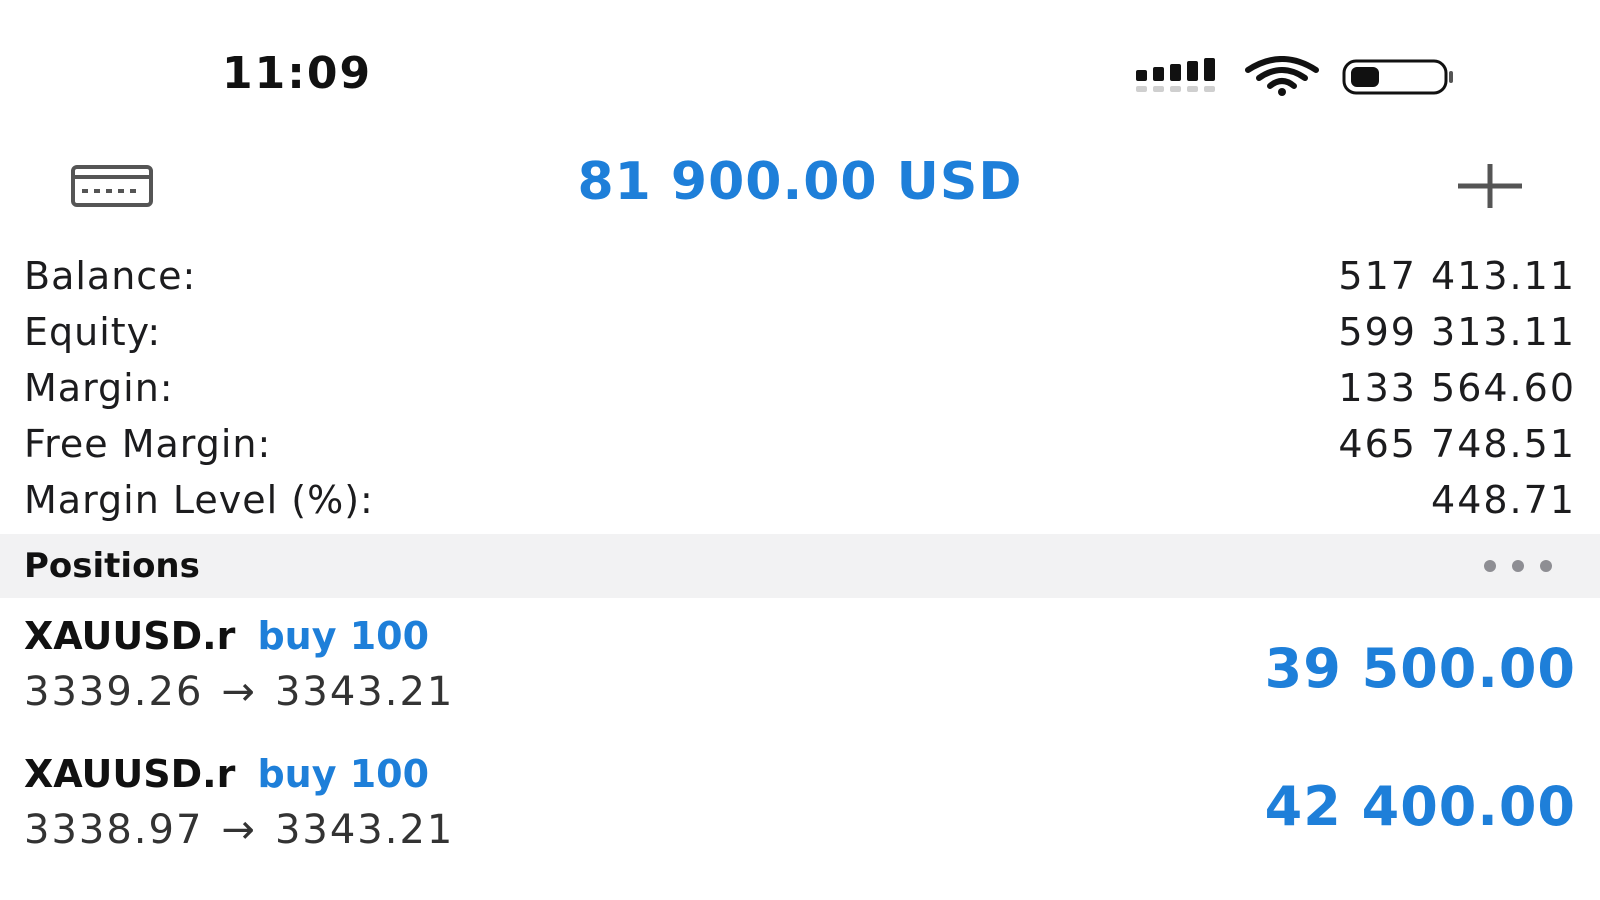 This screenshot has height=900, width=1600. I want to click on balance-value: 517 413.11, so click(1457, 276).